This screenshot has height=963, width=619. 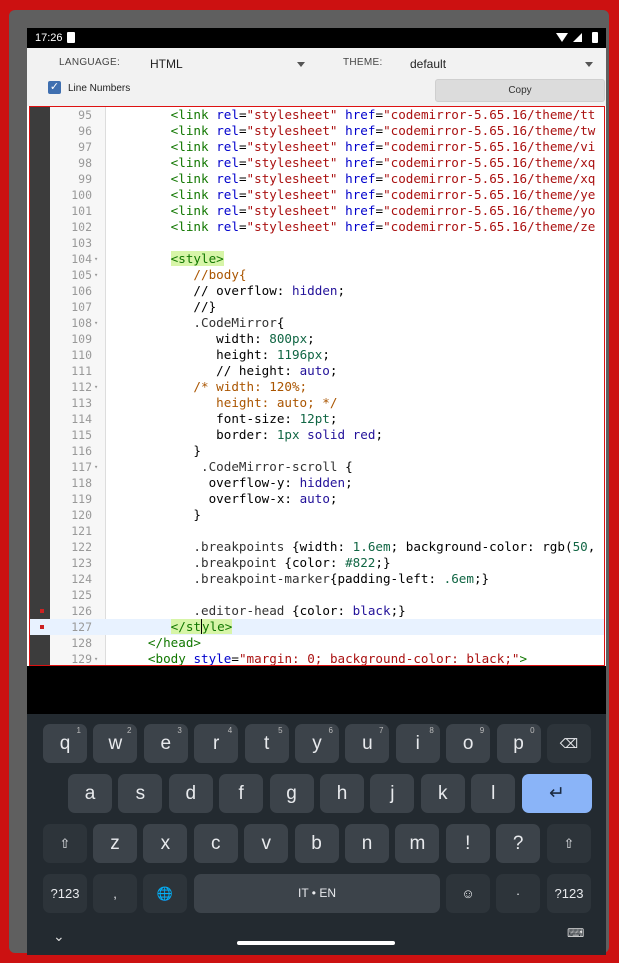 I want to click on key-exclamation: !, so click(x=467, y=843).